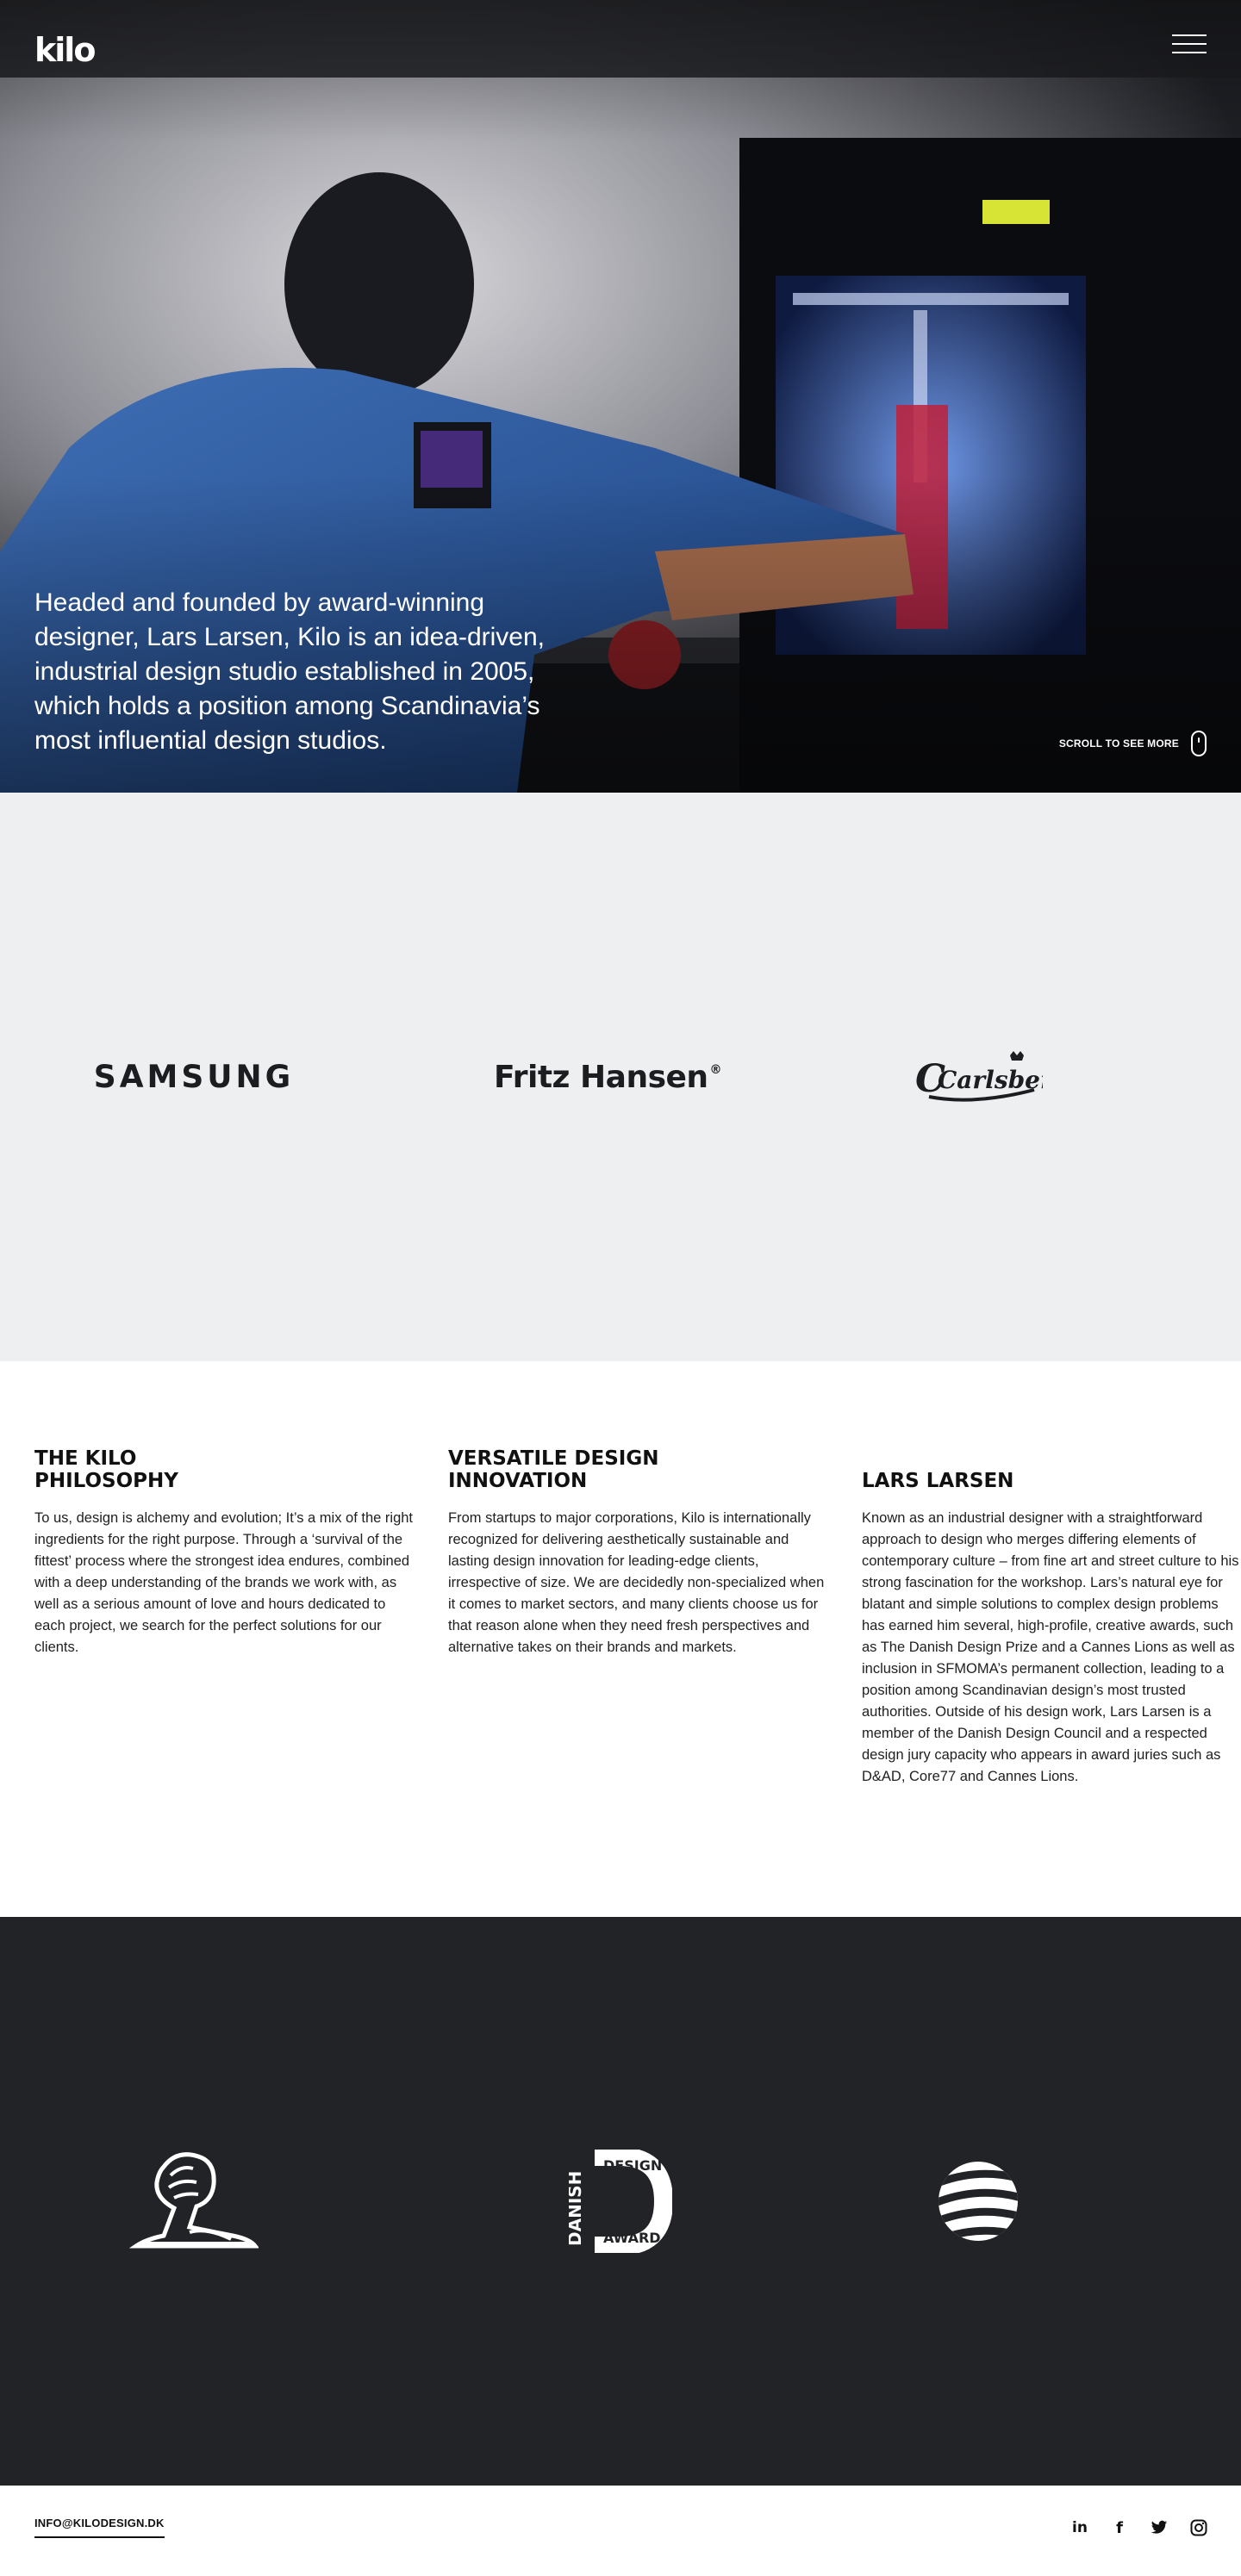 This screenshot has height=2576, width=1241. I want to click on samsung-logo: SAMSUNG, so click(194, 1077).